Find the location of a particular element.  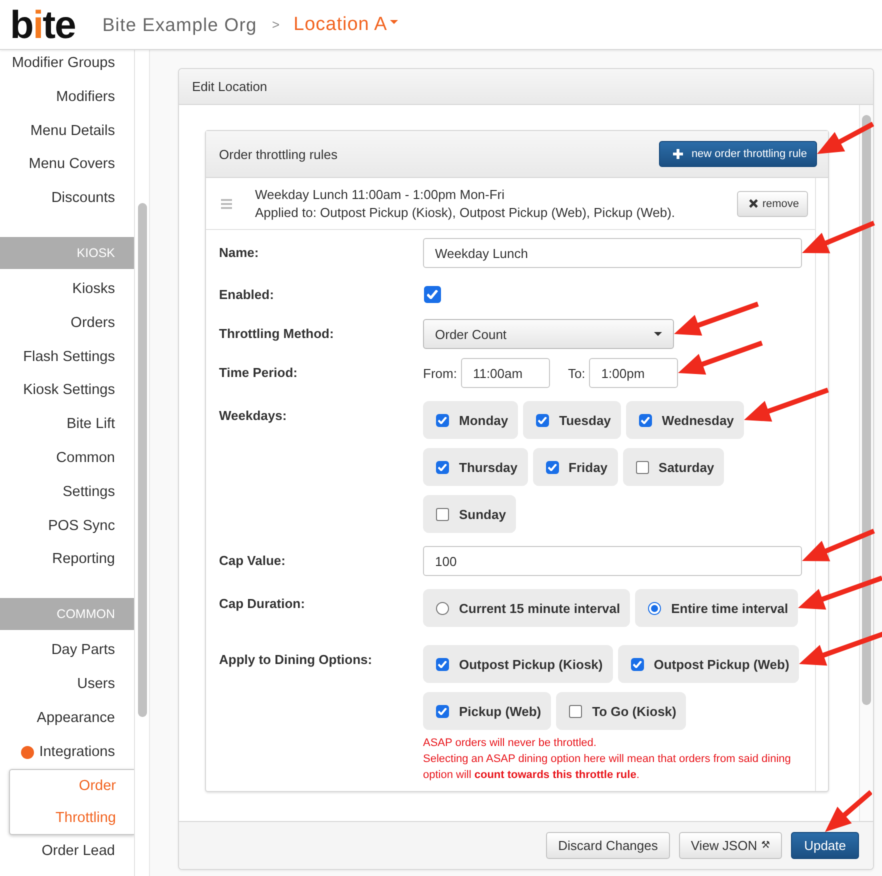

cap-value-input: 100 is located at coordinates (612, 561).